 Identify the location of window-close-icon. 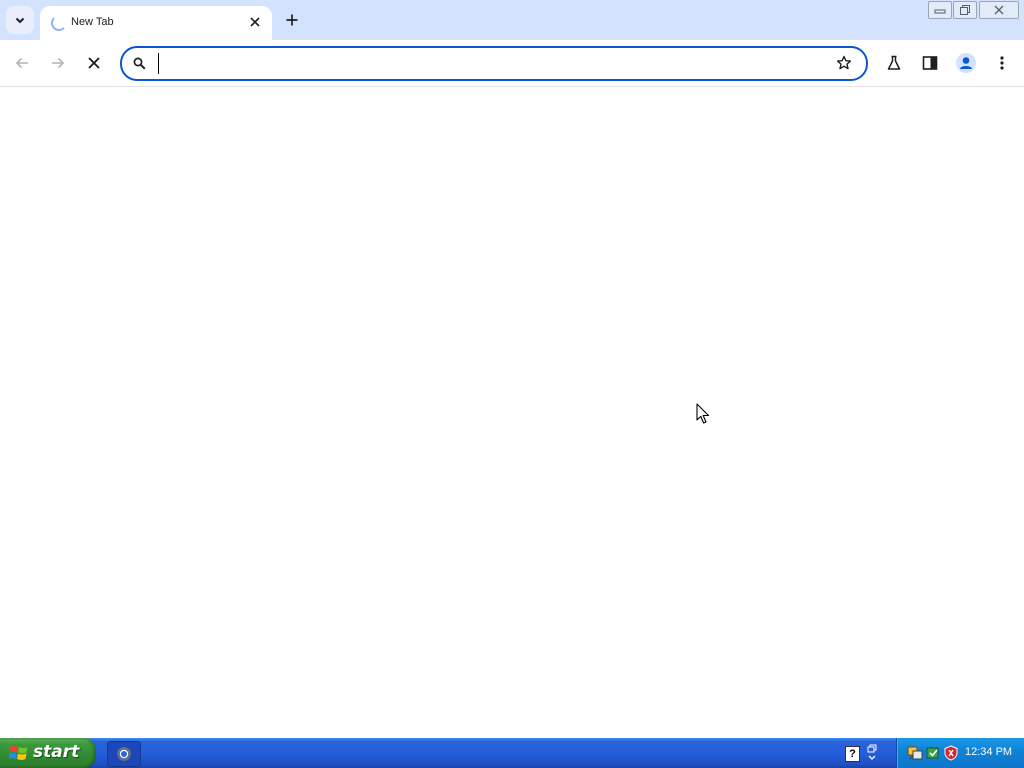
(999, 10).